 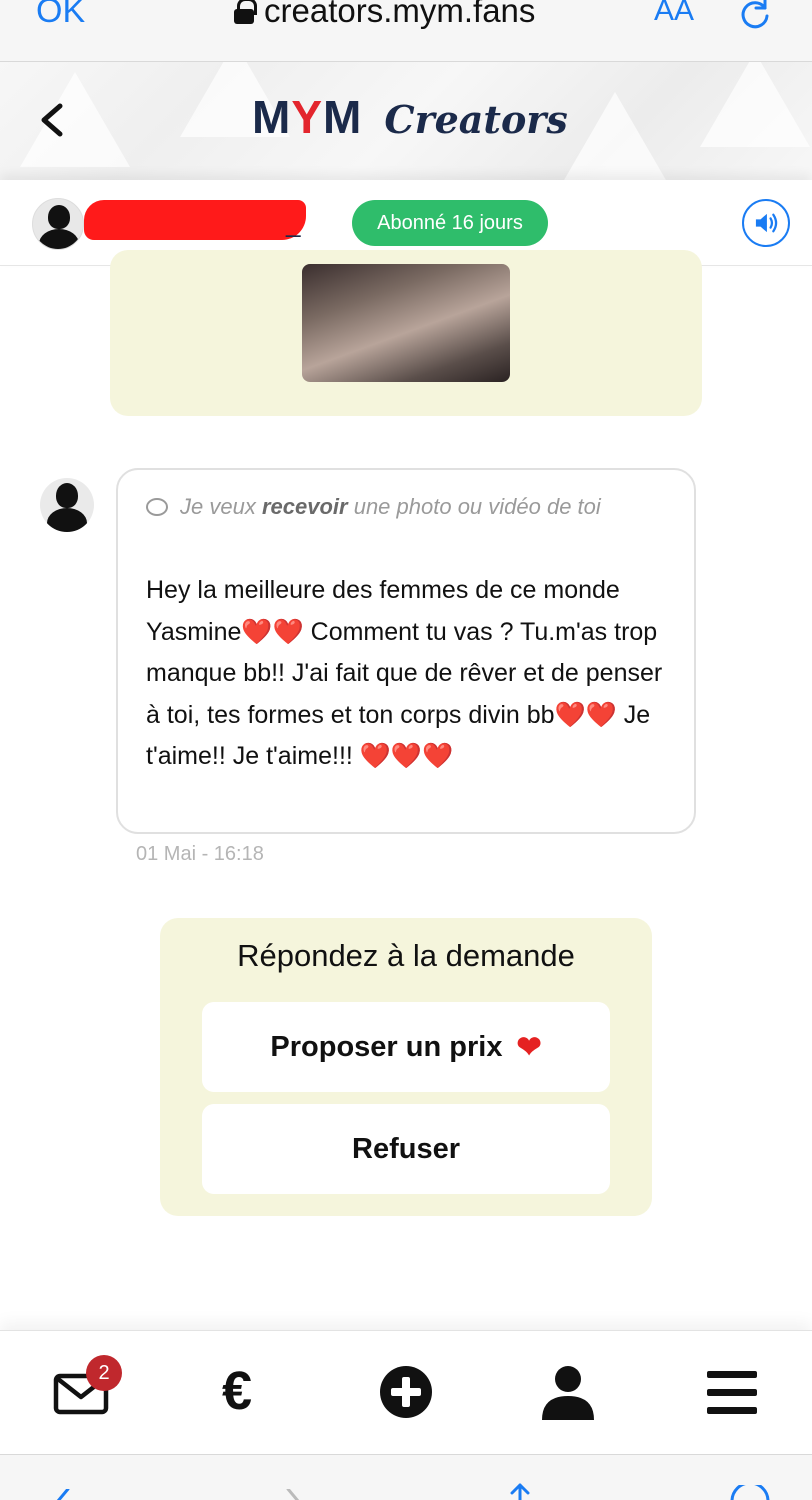 What do you see at coordinates (568, 1392) in the screenshot?
I see `user-icon` at bounding box center [568, 1392].